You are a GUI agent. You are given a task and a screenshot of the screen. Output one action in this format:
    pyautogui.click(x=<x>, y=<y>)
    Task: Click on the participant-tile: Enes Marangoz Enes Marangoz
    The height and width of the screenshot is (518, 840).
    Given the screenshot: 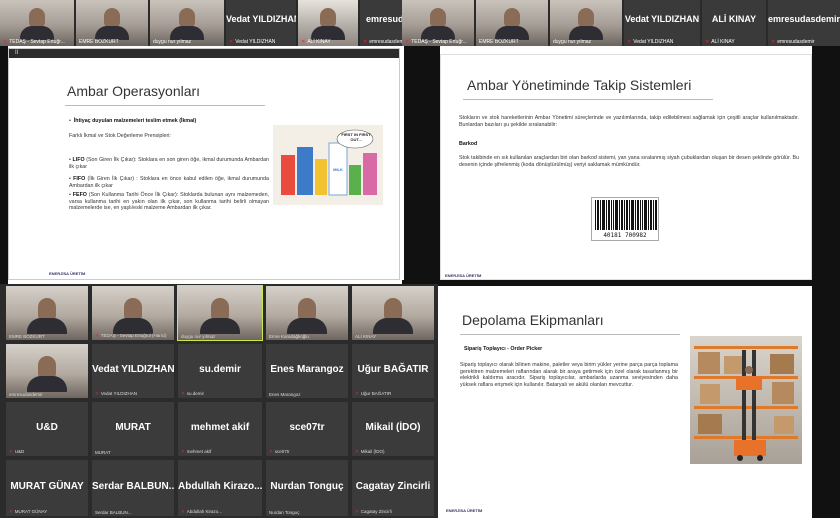 What is the action you would take?
    pyautogui.click(x=307, y=371)
    